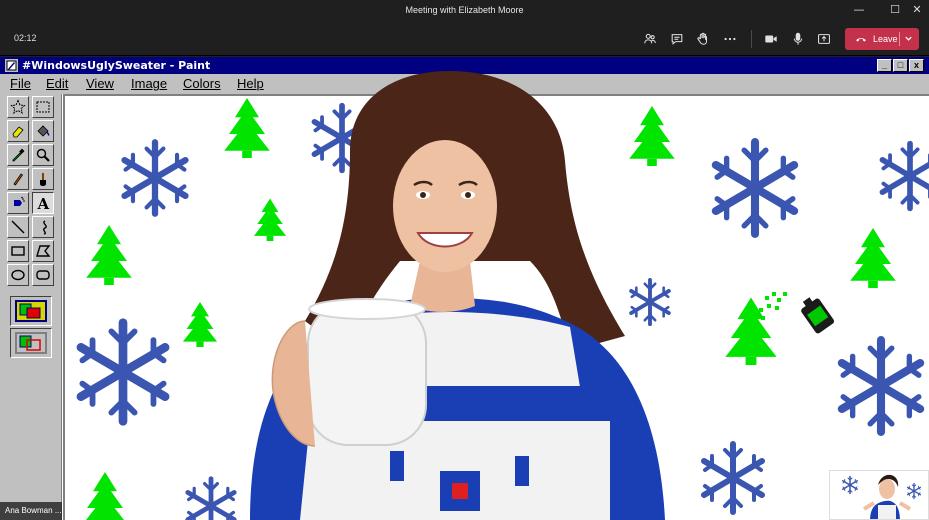 Image resolution: width=929 pixels, height=520 pixels. I want to click on eyedropper-icon, so click(18, 155).